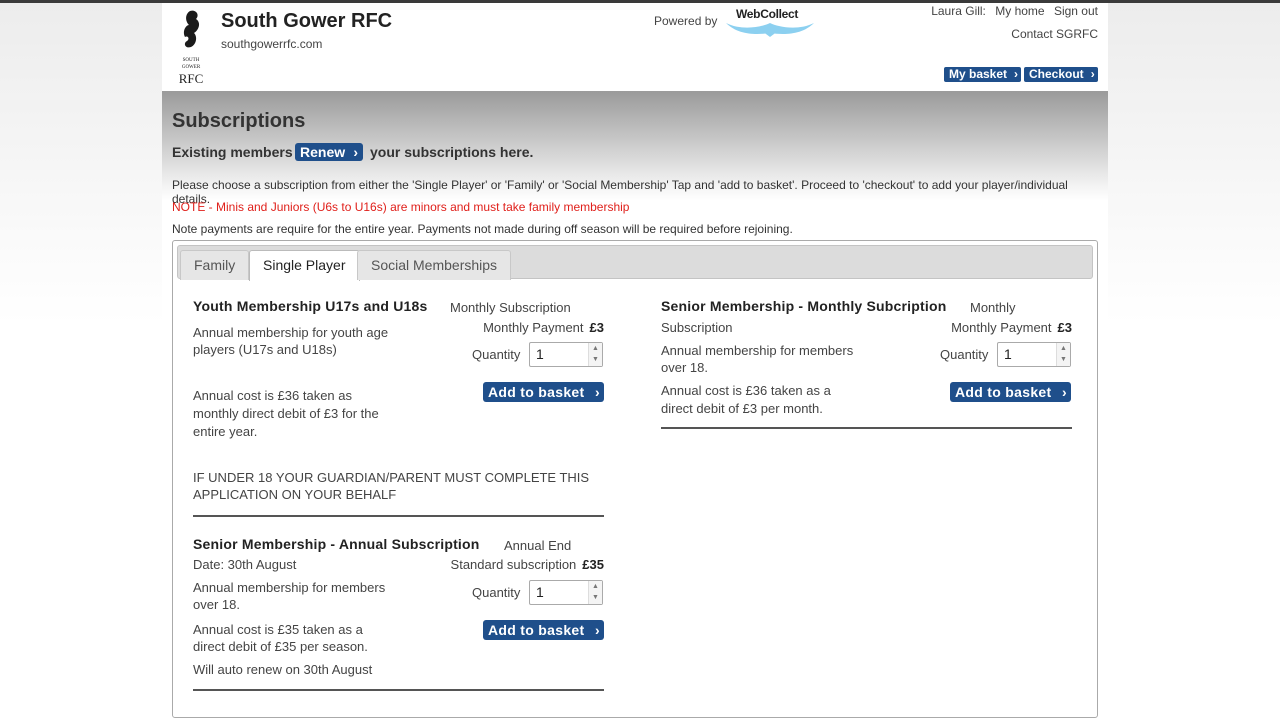  Describe the element at coordinates (566, 592) in the screenshot. I see `senior-annual-quantity-input: 1 ▲ ▼` at that location.